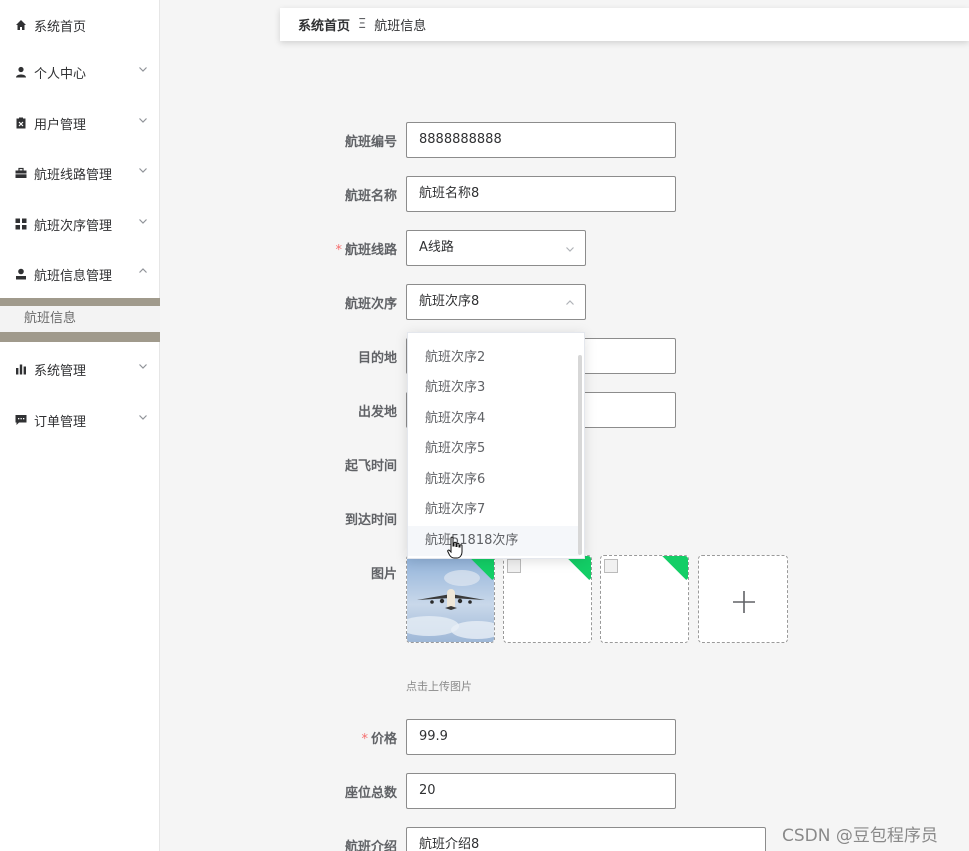 This screenshot has width=969, height=851. Describe the element at coordinates (496, 302) in the screenshot. I see `sequence-select: 航班次序8` at that location.